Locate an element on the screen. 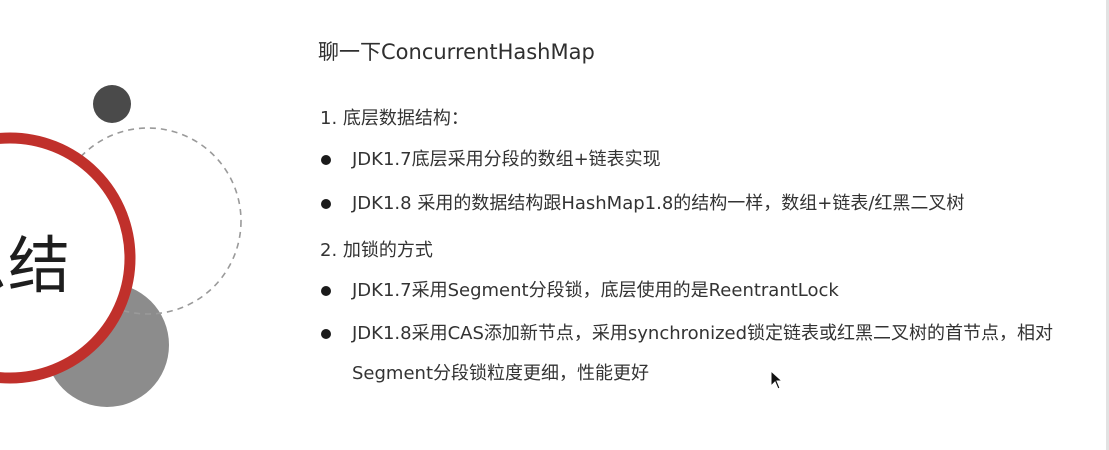  slide-title: 聊一下ConcurrentHashMap is located at coordinates (456, 52).